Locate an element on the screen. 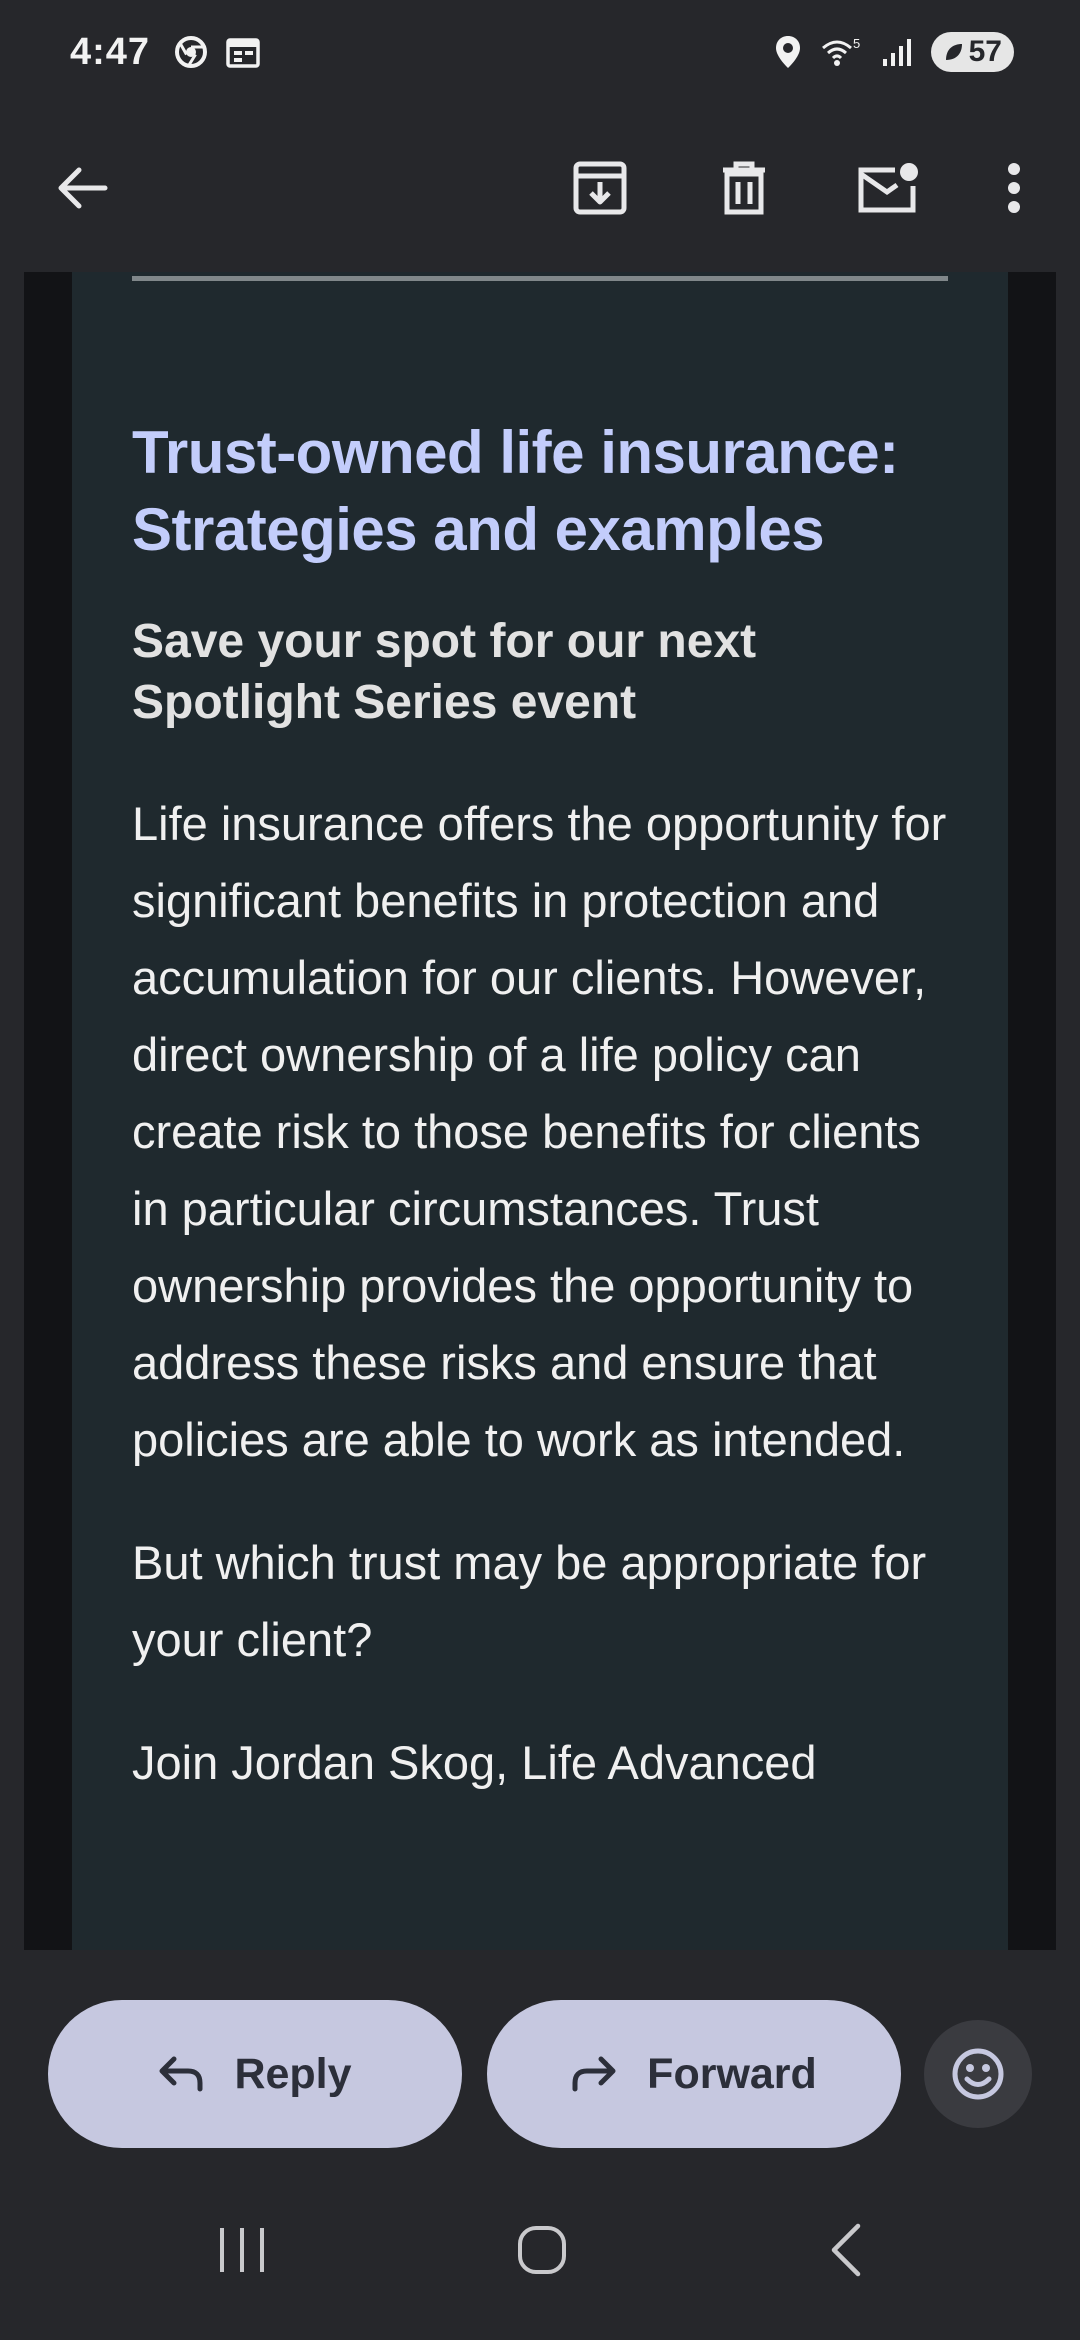 This screenshot has height=2340, width=1080. wifi-icon: 5 is located at coordinates (841, 52).